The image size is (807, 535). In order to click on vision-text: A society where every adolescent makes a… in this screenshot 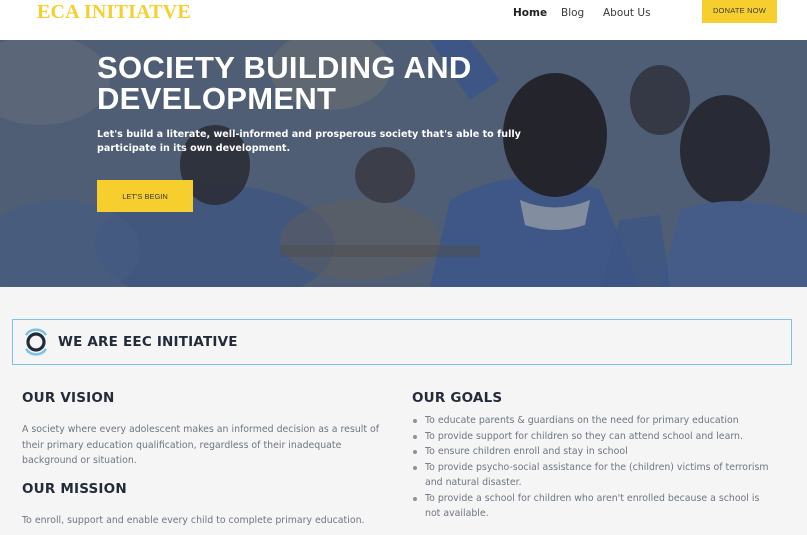, I will do `click(201, 445)`.